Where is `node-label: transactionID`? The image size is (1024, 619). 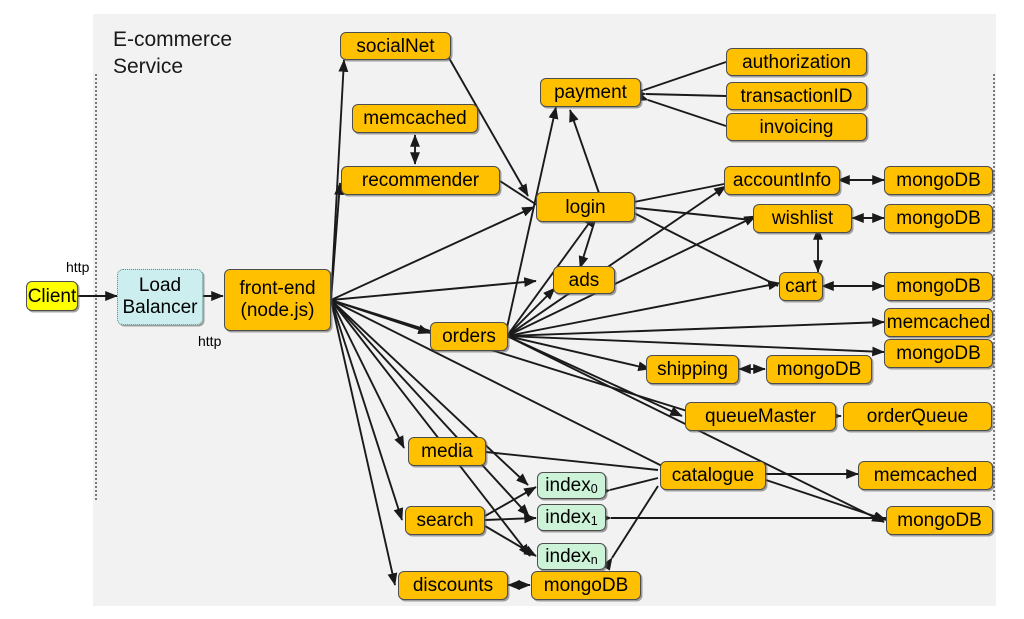 node-label: transactionID is located at coordinates (796, 96).